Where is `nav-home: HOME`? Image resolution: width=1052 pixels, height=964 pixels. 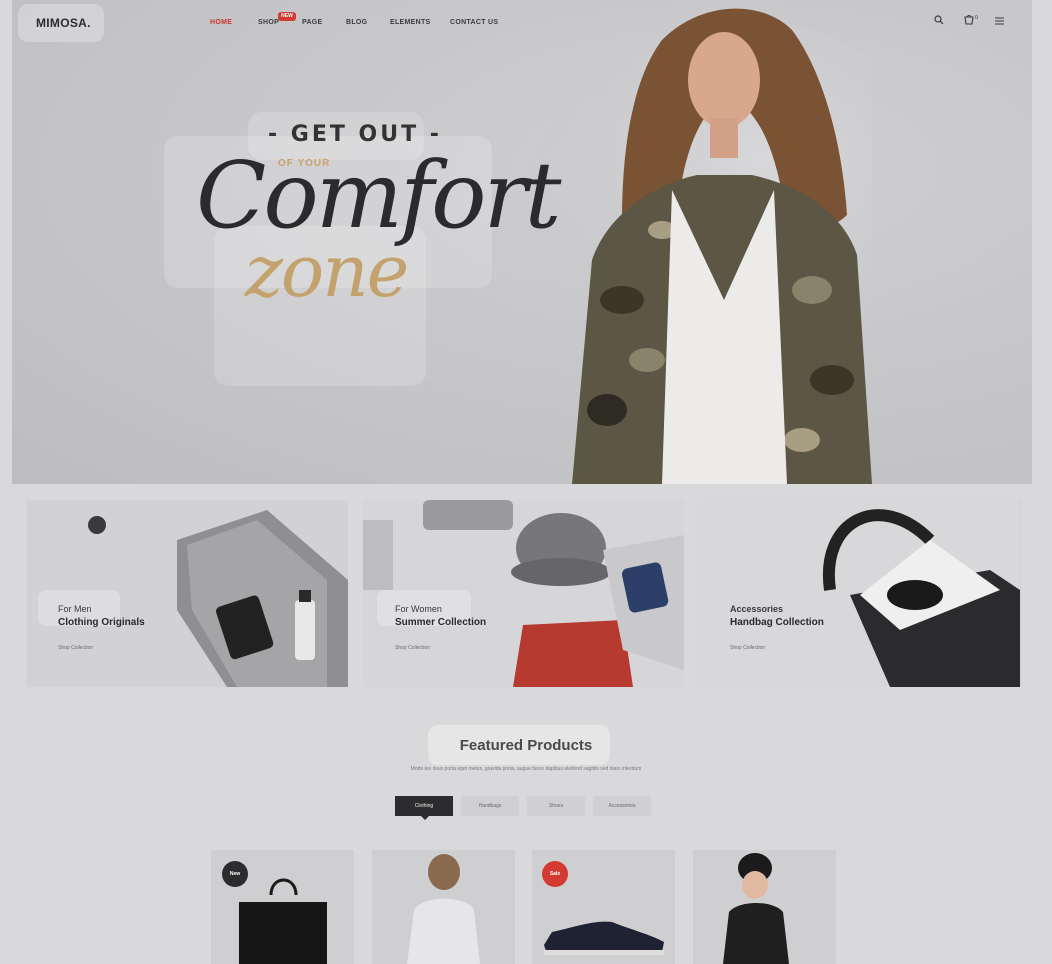
nav-home: HOME is located at coordinates (221, 22).